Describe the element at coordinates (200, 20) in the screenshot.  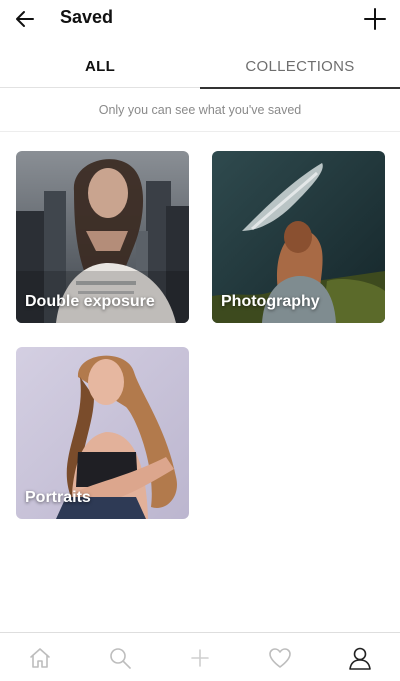
I see `top-bar: Saved` at that location.